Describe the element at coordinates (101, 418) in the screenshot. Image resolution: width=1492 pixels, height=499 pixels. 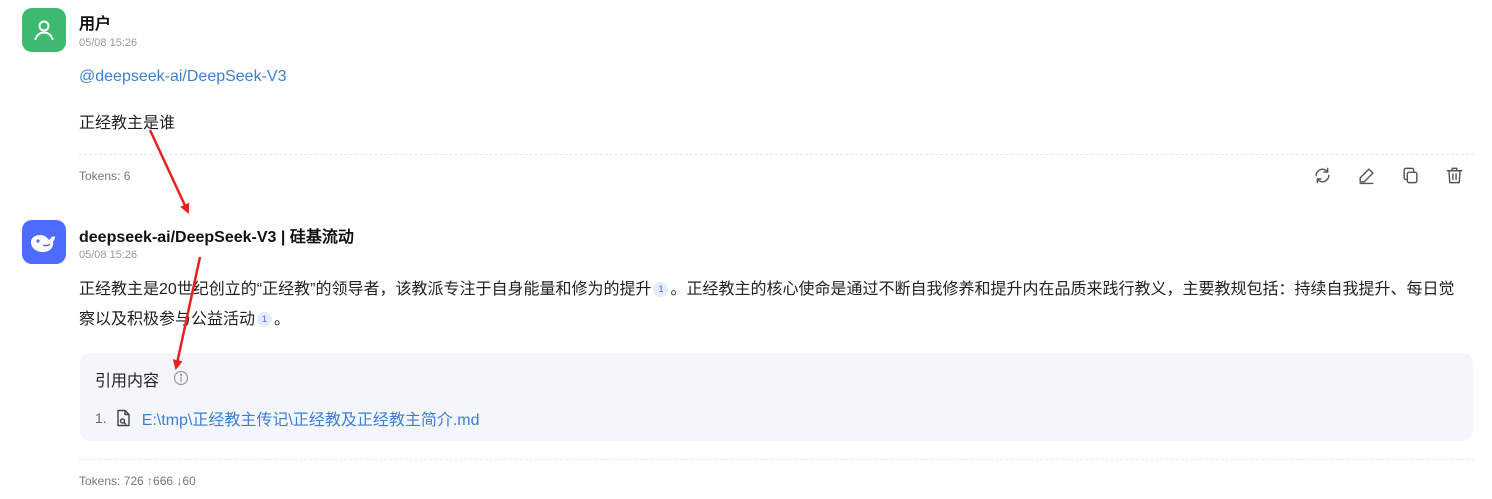
I see `reference-number: 1.` at that location.